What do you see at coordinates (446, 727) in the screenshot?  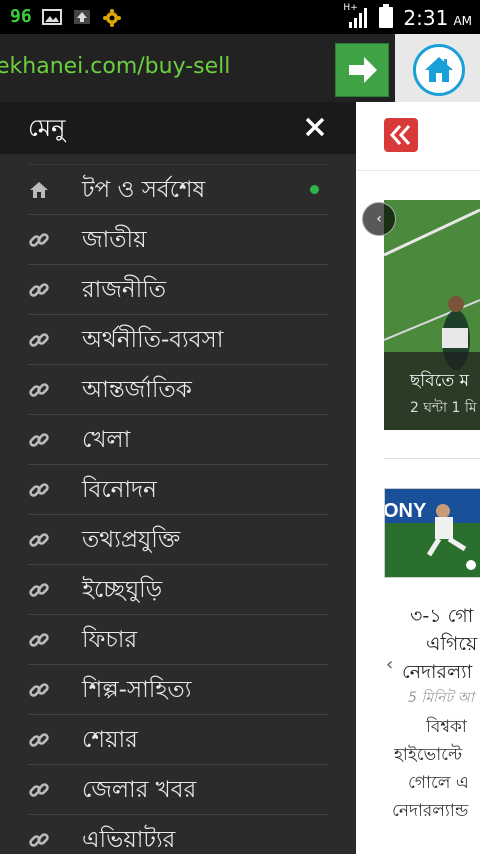 I see `article-snippet-line: বিশ্বকা` at bounding box center [446, 727].